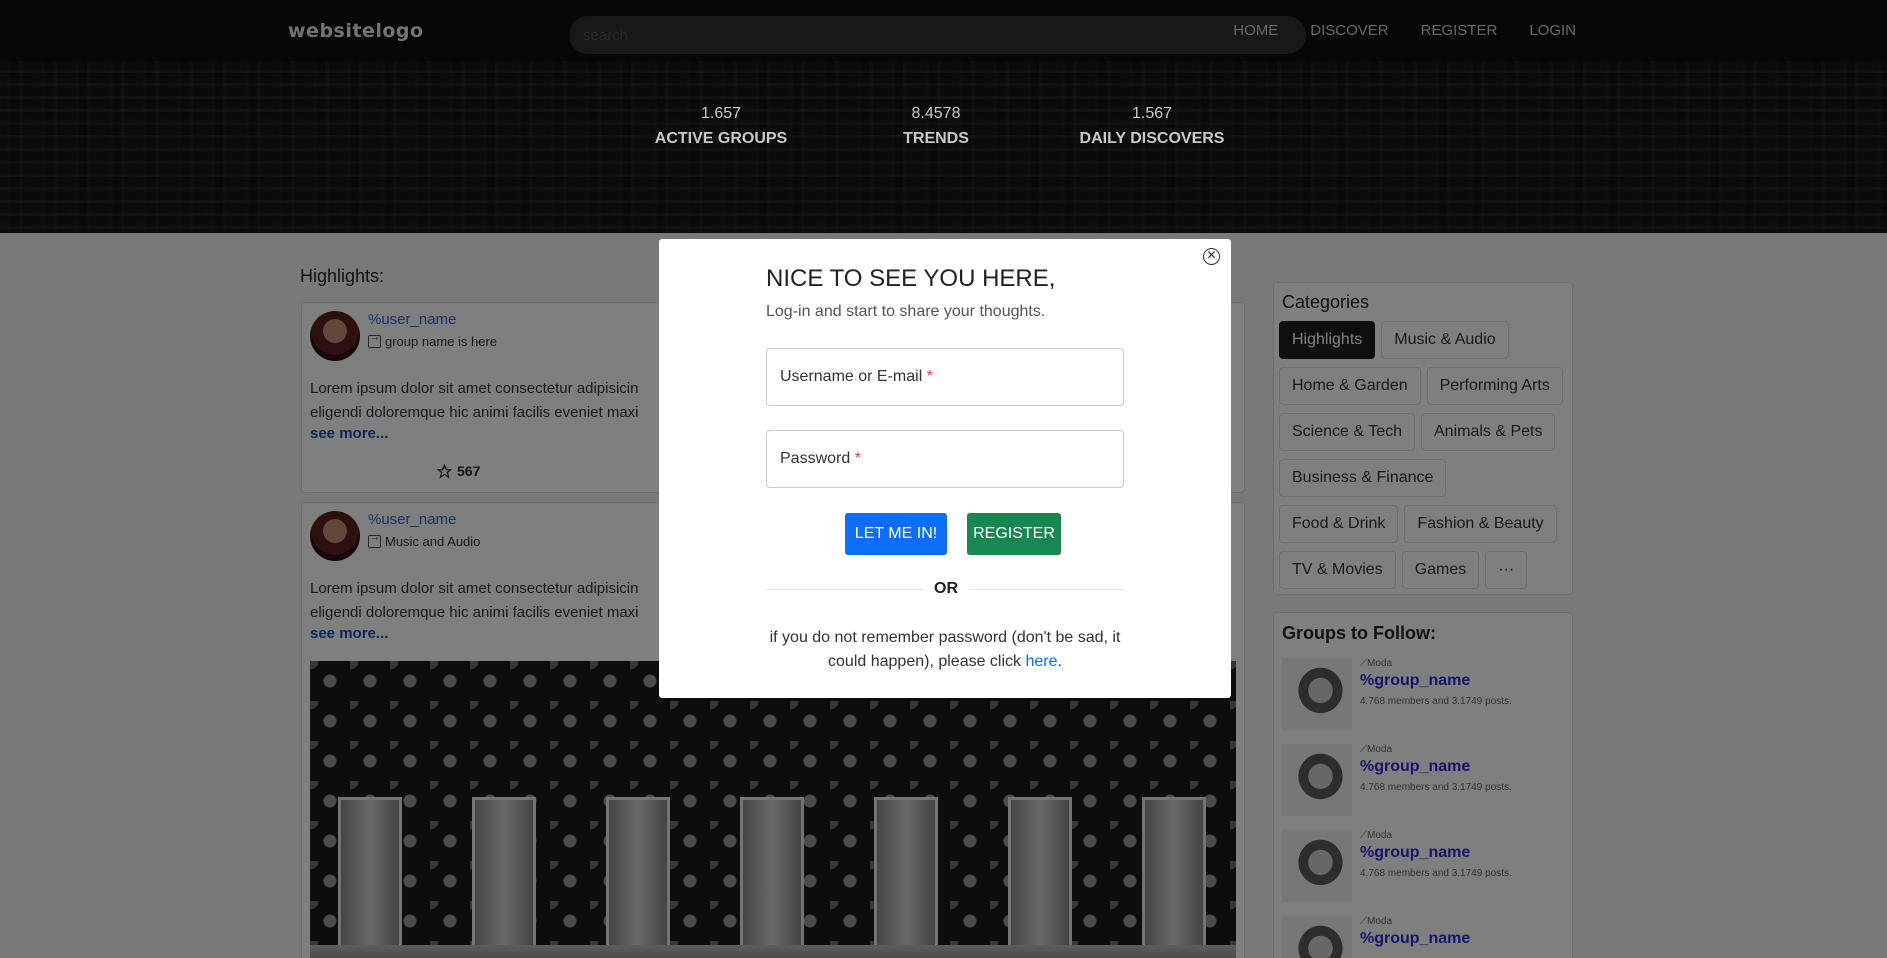 The image size is (1887, 958). What do you see at coordinates (906, 311) in the screenshot?
I see `modal-subtitle: Log-in and start to share your thoughts.` at bounding box center [906, 311].